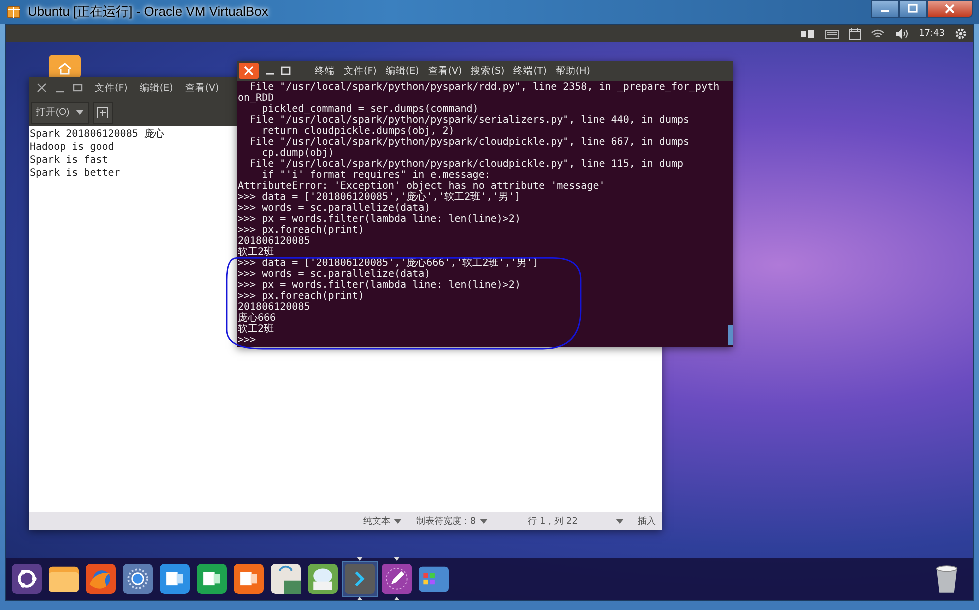 The image size is (979, 610). What do you see at coordinates (469, 120) in the screenshot?
I see `terminal-line: File "/usr/local/spark/python/pyspark/serializers.py", line 440, in dumps` at bounding box center [469, 120].